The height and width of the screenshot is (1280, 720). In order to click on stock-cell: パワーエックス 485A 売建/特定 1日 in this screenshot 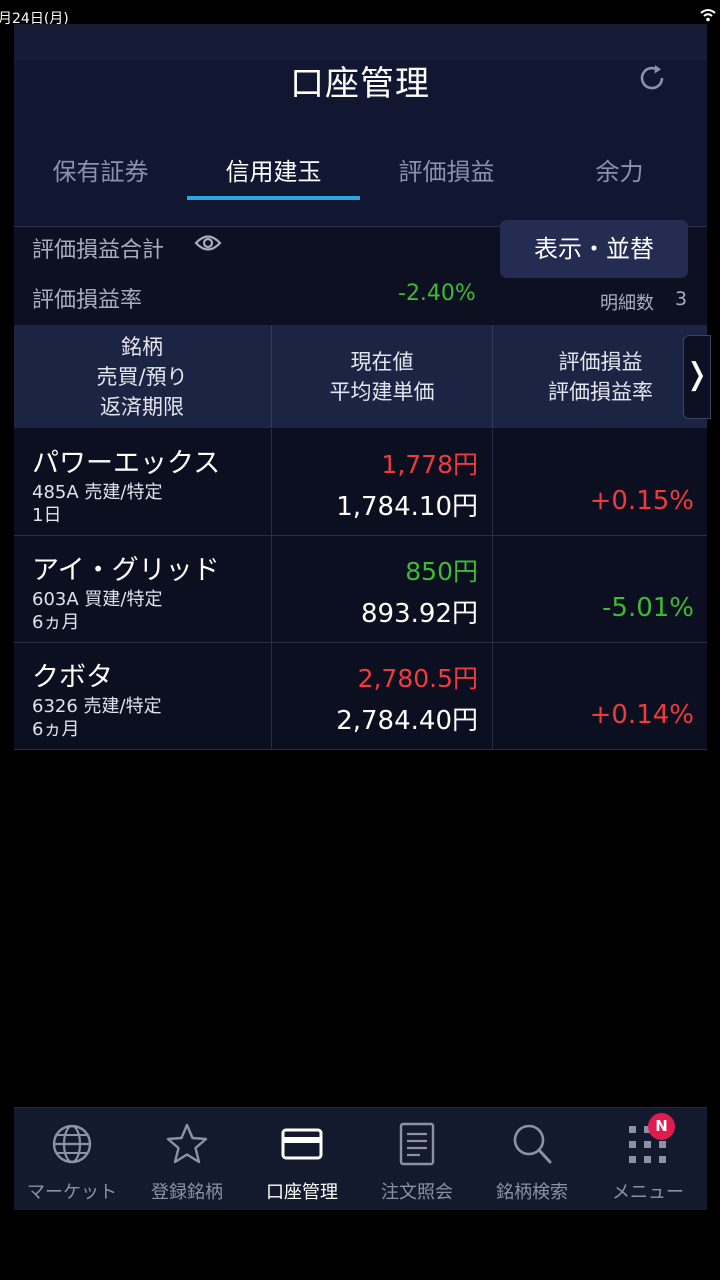, I will do `click(142, 482)`.